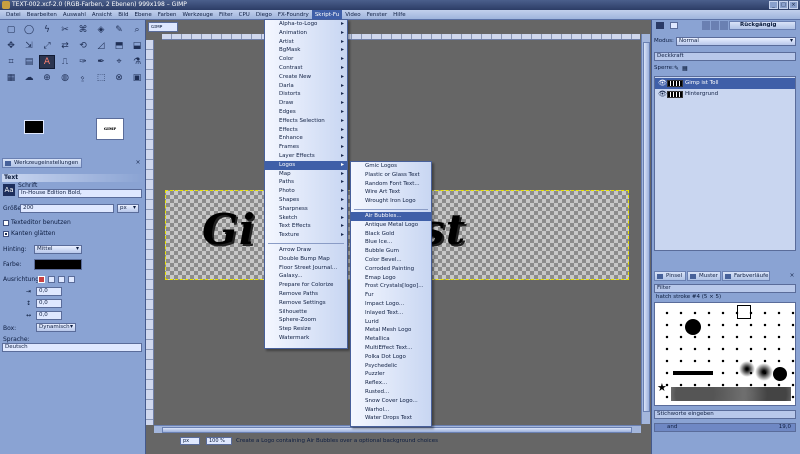  Describe the element at coordinates (706, 25) in the screenshot. I see `layers-tab-icon` at that location.